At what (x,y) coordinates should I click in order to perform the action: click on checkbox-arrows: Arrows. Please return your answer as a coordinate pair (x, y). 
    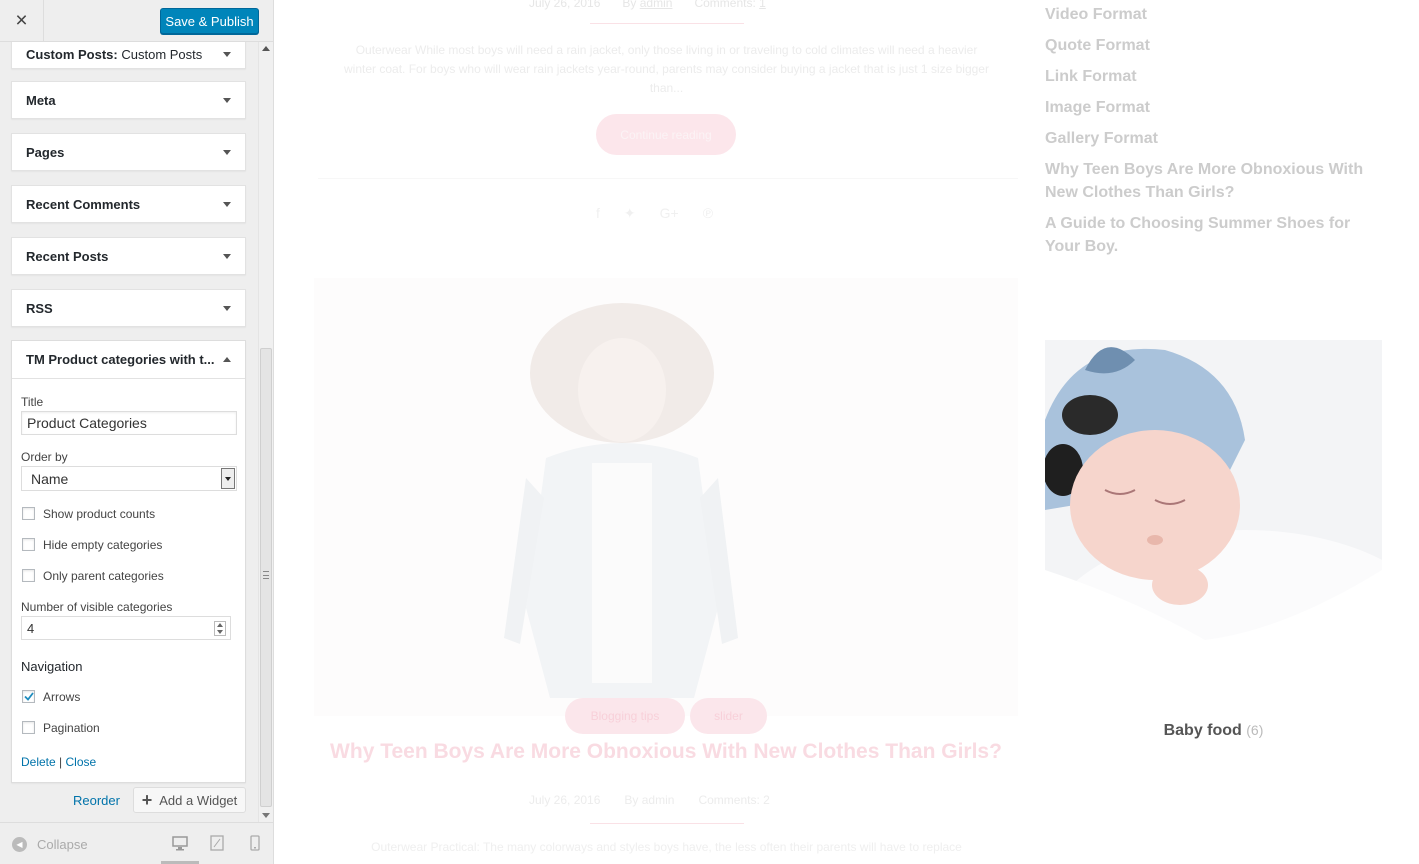
    Looking at the image, I should click on (128, 696).